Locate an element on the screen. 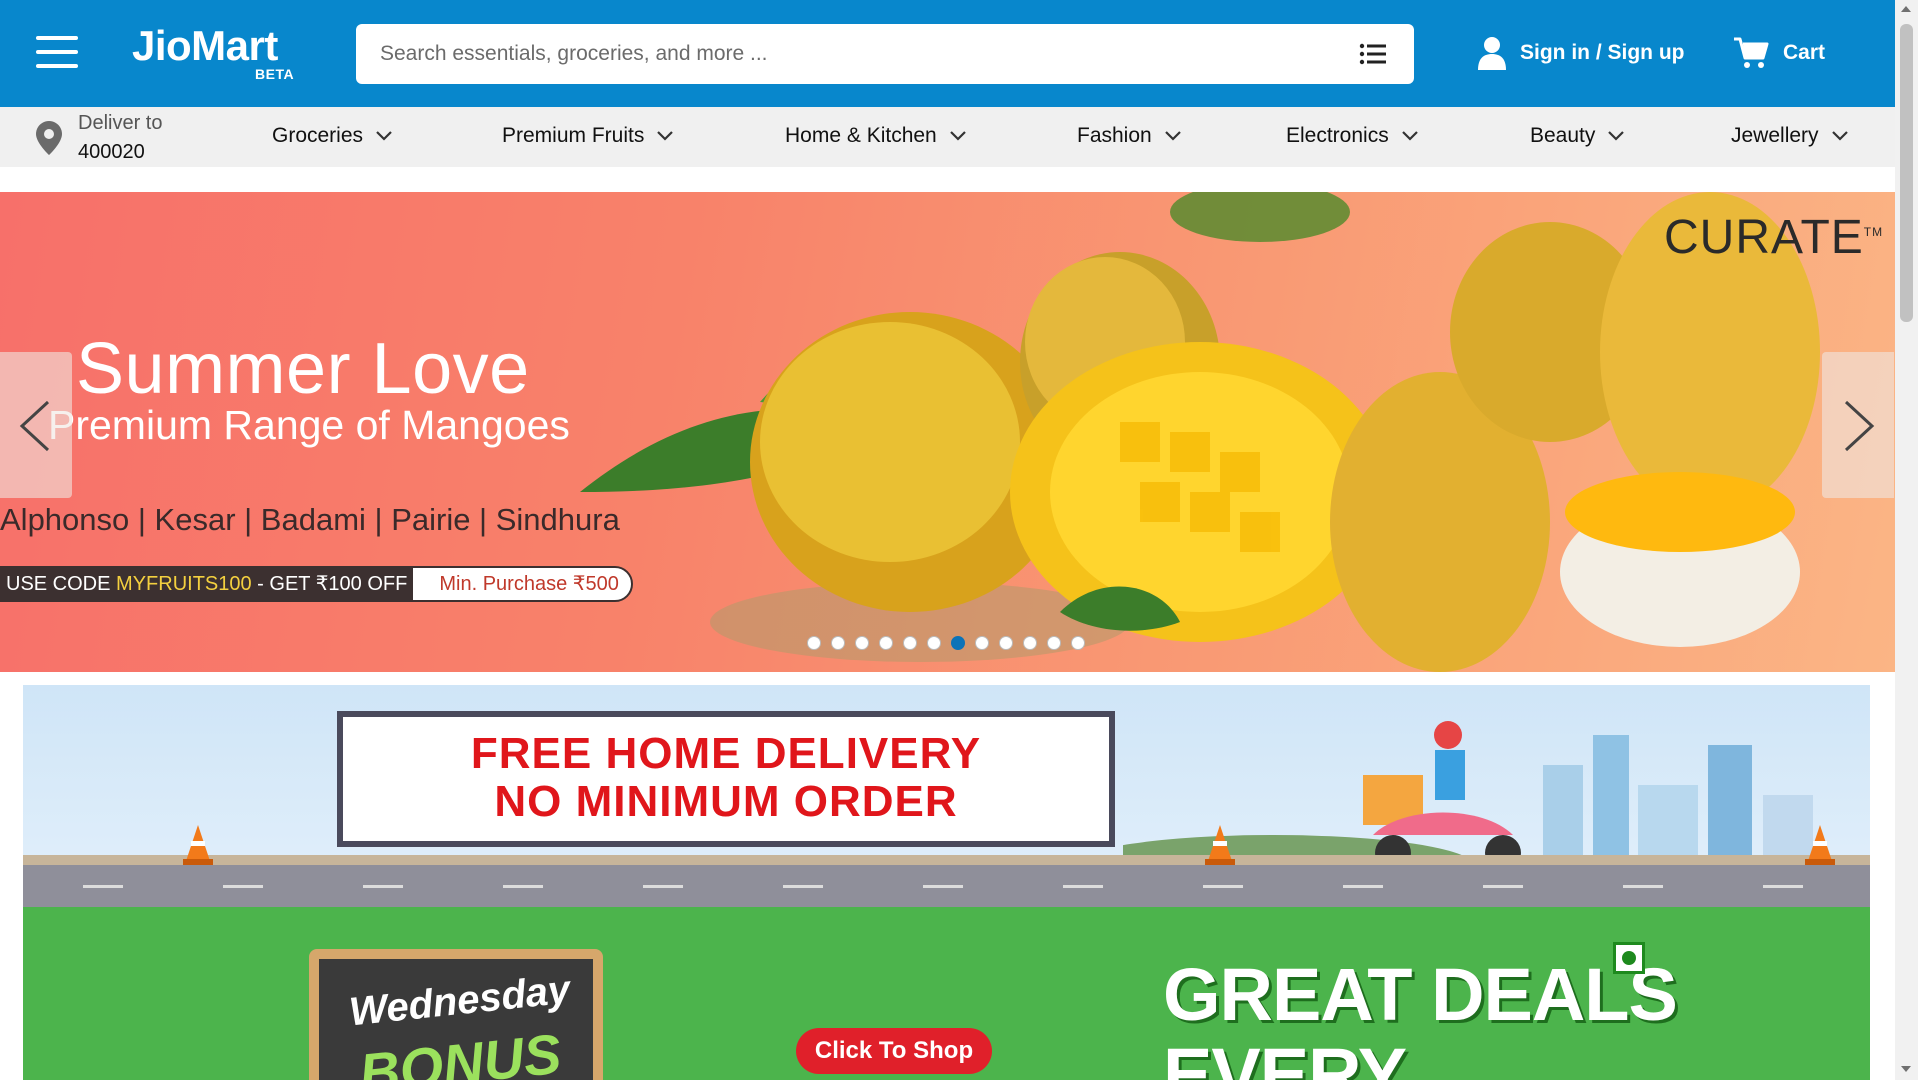 This screenshot has width=1918, height=1080. cart-icon is located at coordinates (1751, 52).